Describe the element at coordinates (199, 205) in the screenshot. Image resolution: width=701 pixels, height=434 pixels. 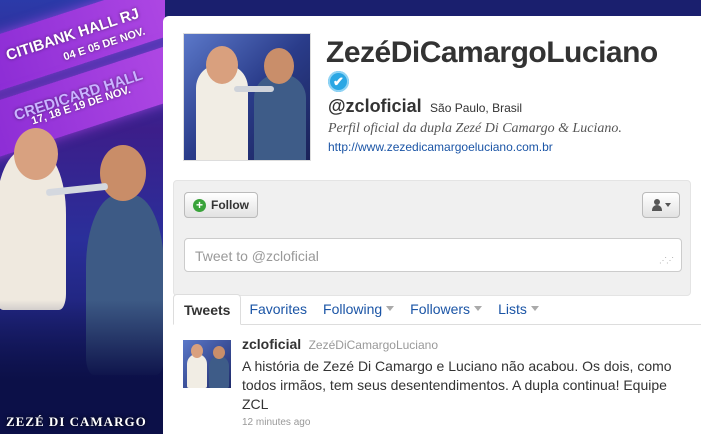
I see `plus-icon: +` at that location.